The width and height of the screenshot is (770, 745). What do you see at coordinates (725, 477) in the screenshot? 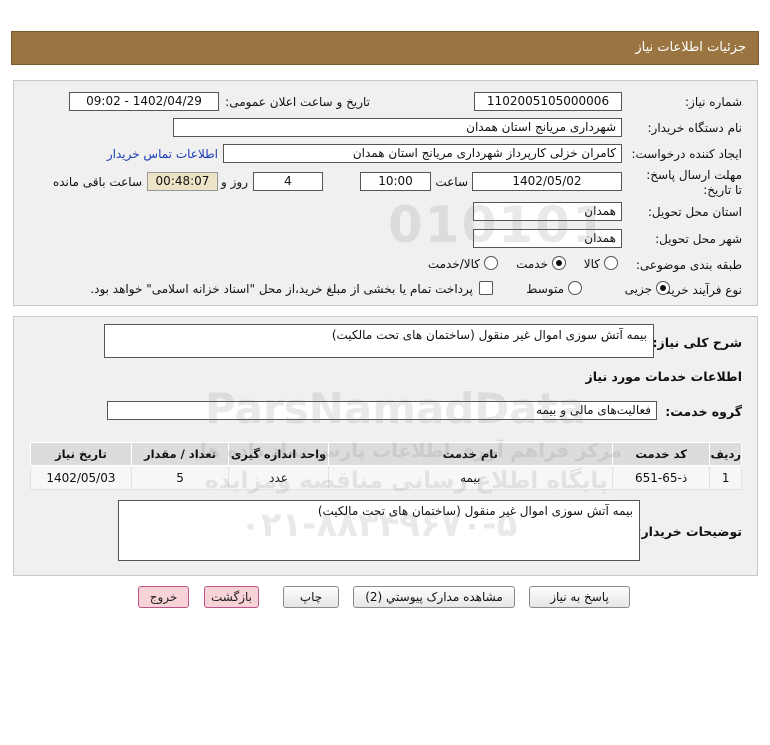
I see `cell-row: 1` at bounding box center [725, 477].